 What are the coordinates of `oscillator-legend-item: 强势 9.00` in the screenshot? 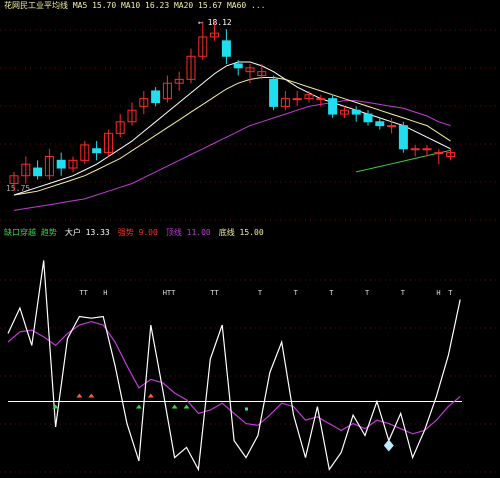 It's located at (137, 232).